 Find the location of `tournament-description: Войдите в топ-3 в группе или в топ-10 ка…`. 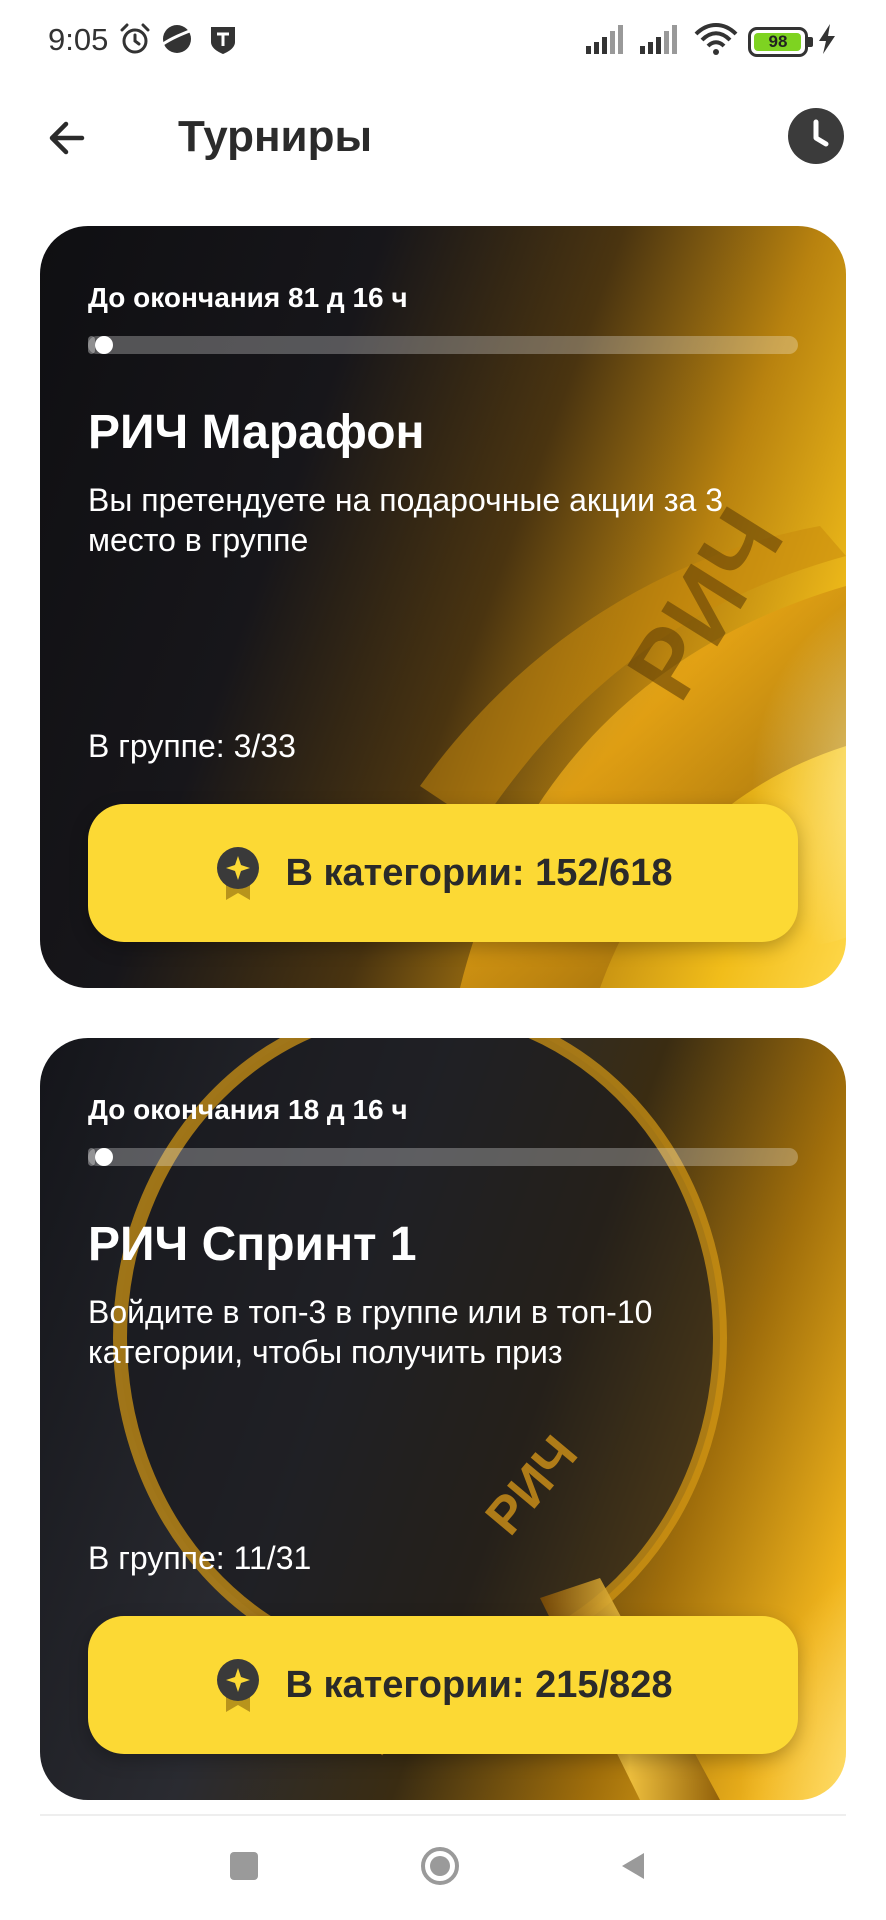

tournament-description: Войдите в топ-3 в группе или в топ-10 ка… is located at coordinates (370, 1332).